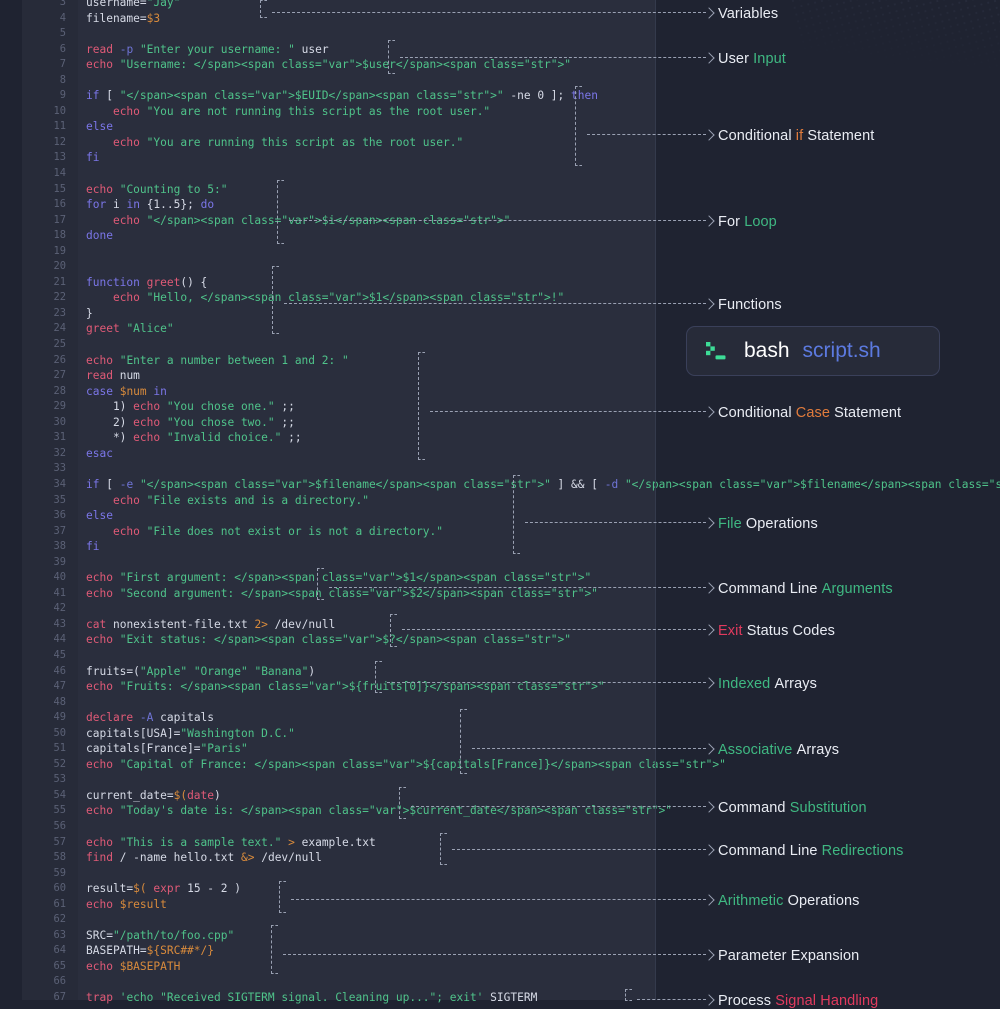  I want to click on line-source: fruits=("Apple" "Orange" "Banana"), so click(201, 671).